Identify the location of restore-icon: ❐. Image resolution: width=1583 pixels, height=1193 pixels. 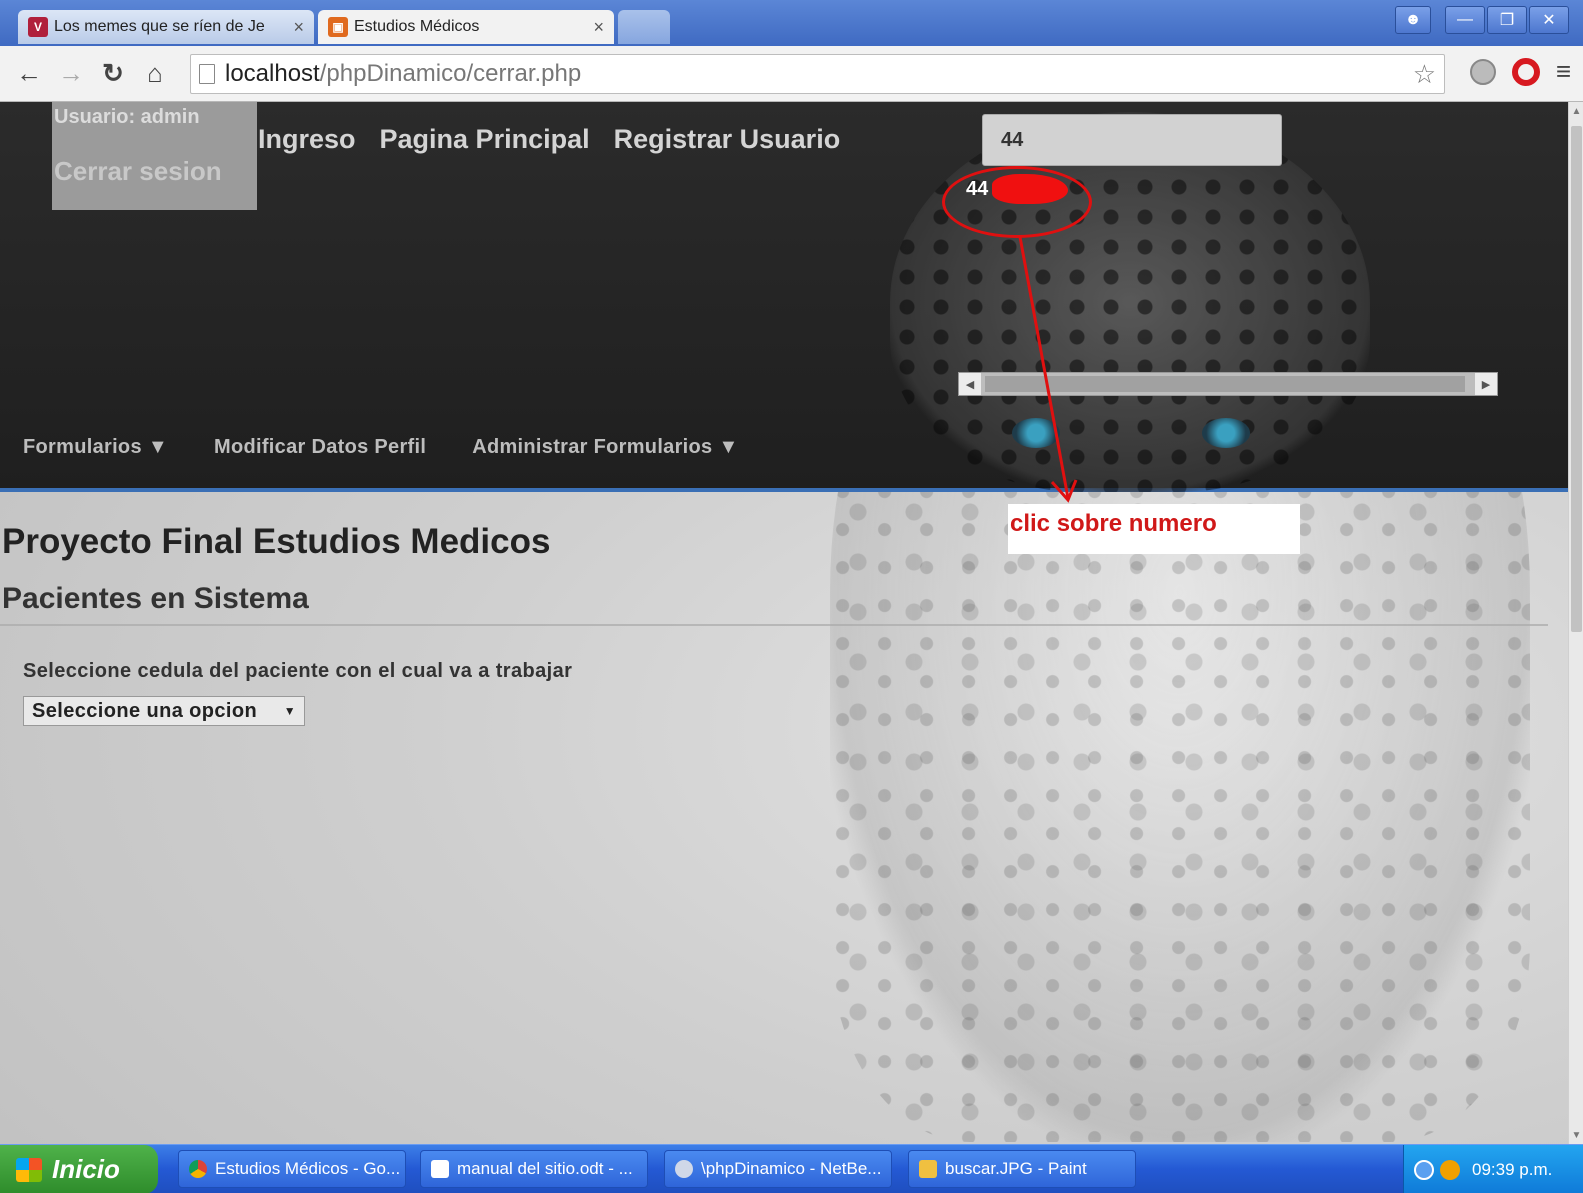
(1507, 20).